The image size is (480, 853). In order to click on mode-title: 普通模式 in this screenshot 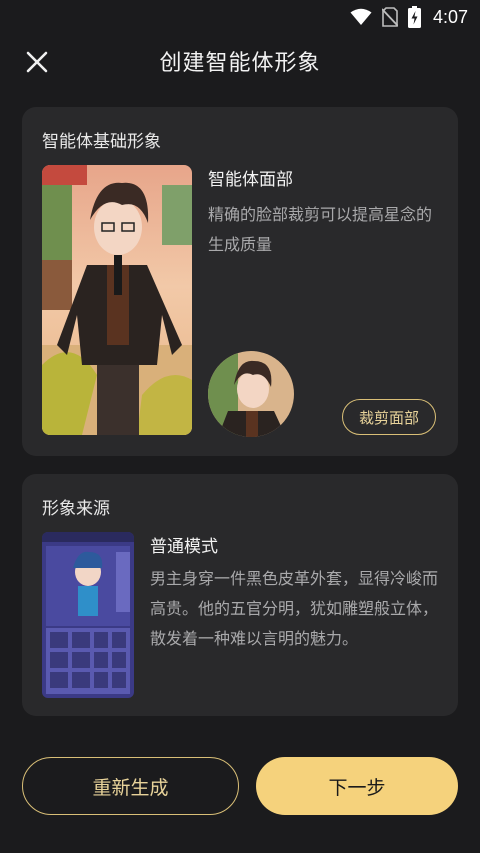, I will do `click(184, 547)`.